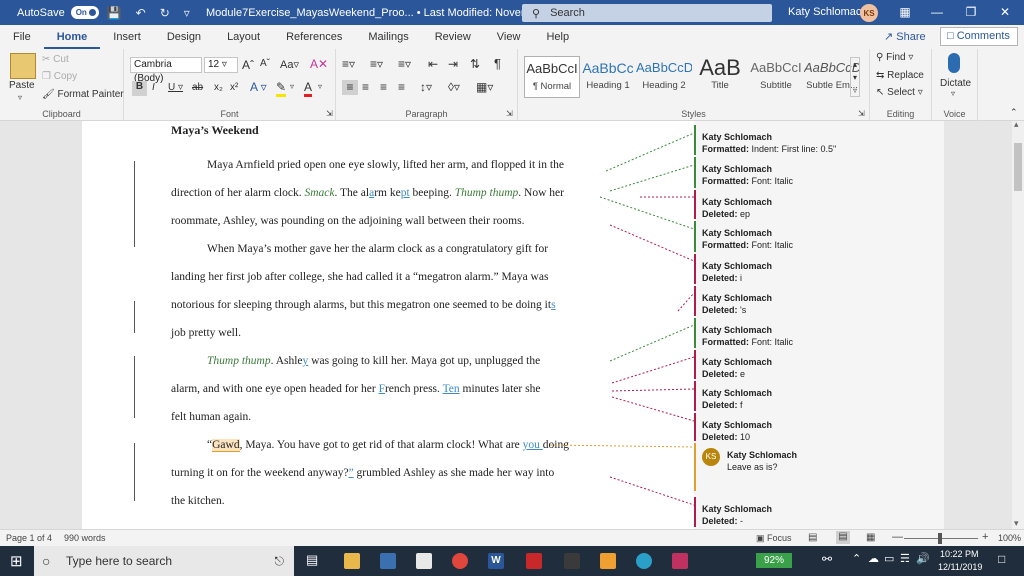 This screenshot has width=1024, height=576. I want to click on minimize-icon: —, so click(937, 12).